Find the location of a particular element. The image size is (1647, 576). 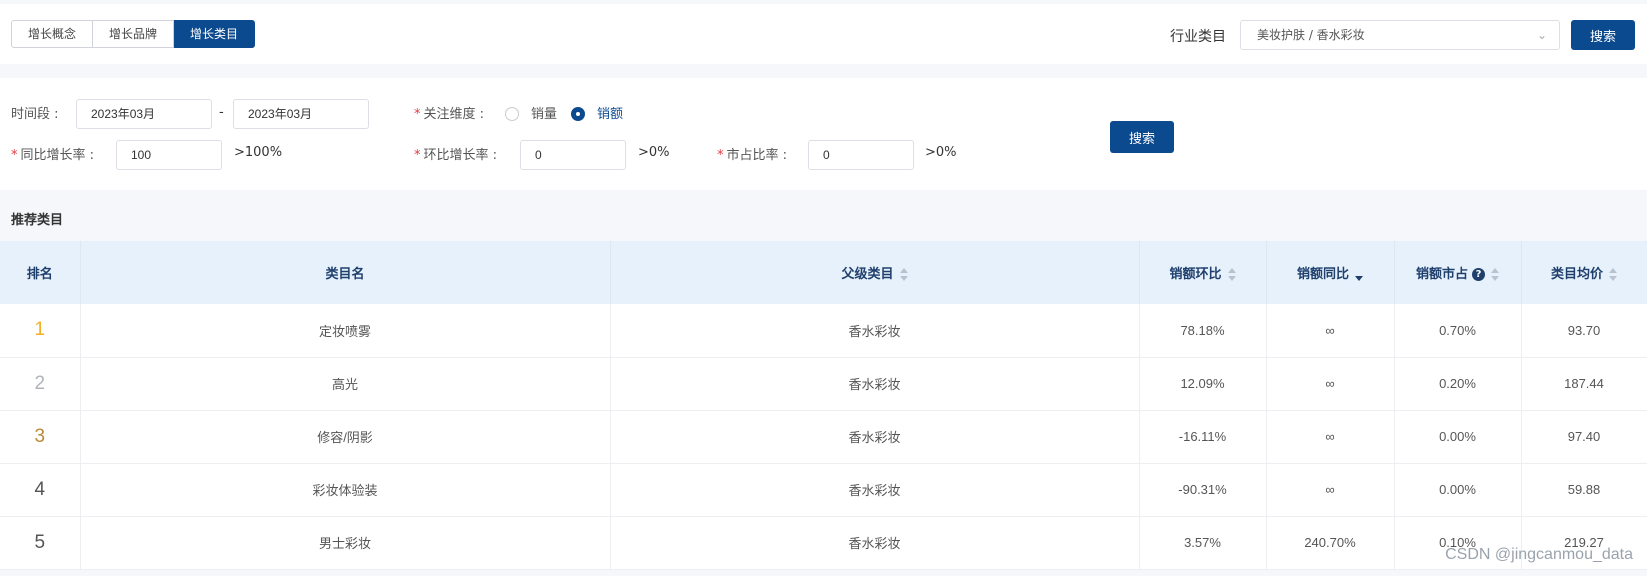

header-rank-label: 排名 is located at coordinates (39, 274).